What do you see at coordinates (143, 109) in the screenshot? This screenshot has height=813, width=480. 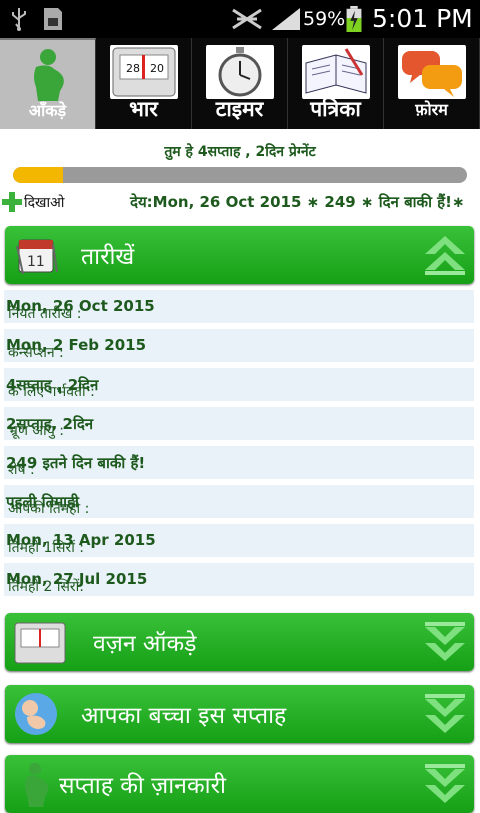 I see `tab-label: भार` at bounding box center [143, 109].